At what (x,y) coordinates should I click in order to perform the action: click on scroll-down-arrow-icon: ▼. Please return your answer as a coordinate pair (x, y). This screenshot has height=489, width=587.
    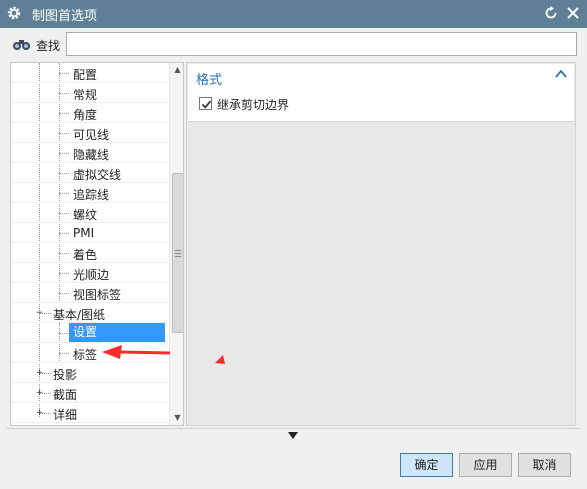
    Looking at the image, I should click on (176, 418).